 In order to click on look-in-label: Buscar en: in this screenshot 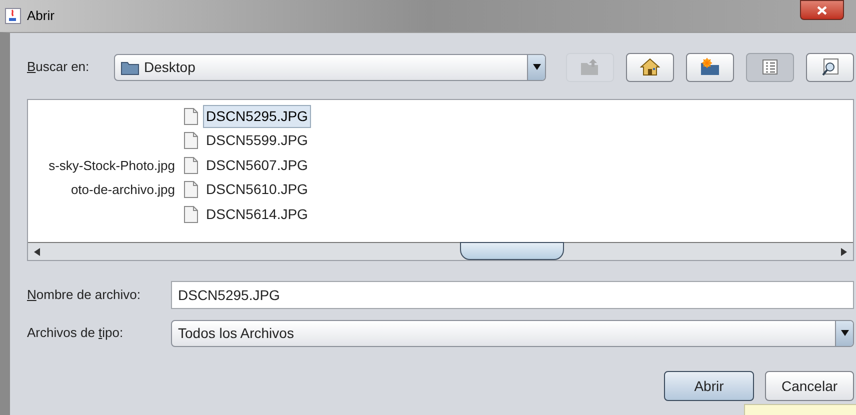, I will do `click(58, 66)`.